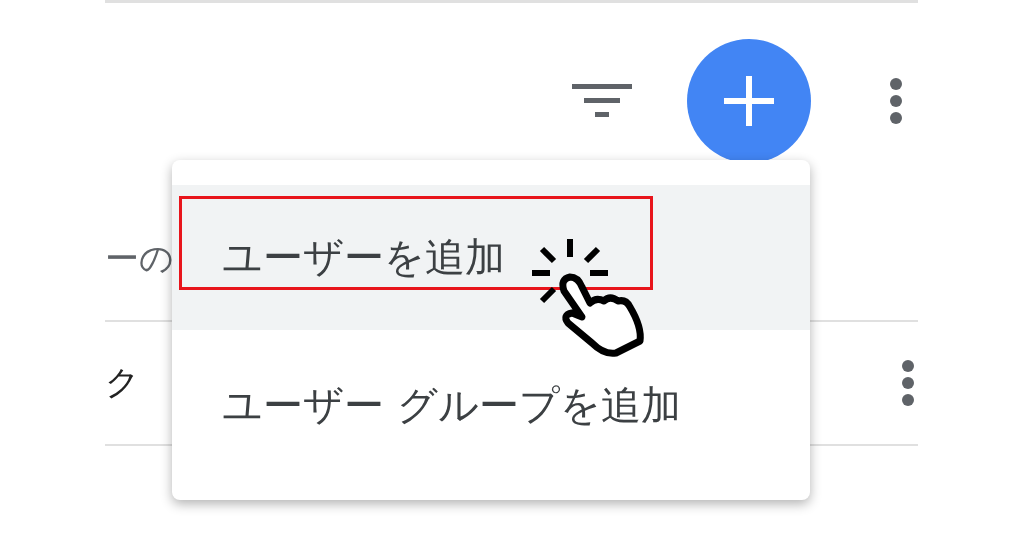 The height and width of the screenshot is (538, 1024). Describe the element at coordinates (749, 100) in the screenshot. I see `plus-icon` at that location.